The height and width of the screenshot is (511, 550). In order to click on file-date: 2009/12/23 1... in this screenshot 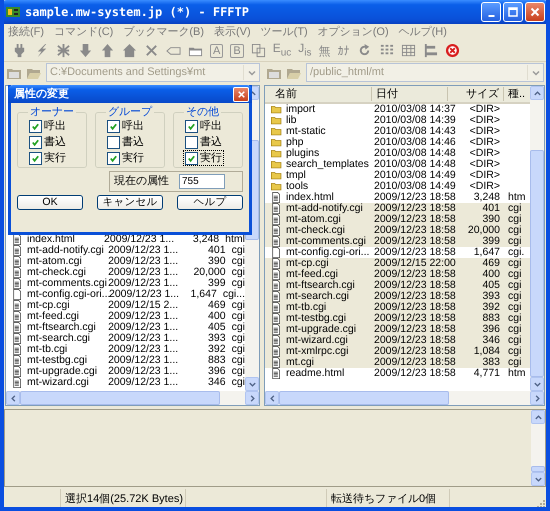, I will do `click(143, 371)`.